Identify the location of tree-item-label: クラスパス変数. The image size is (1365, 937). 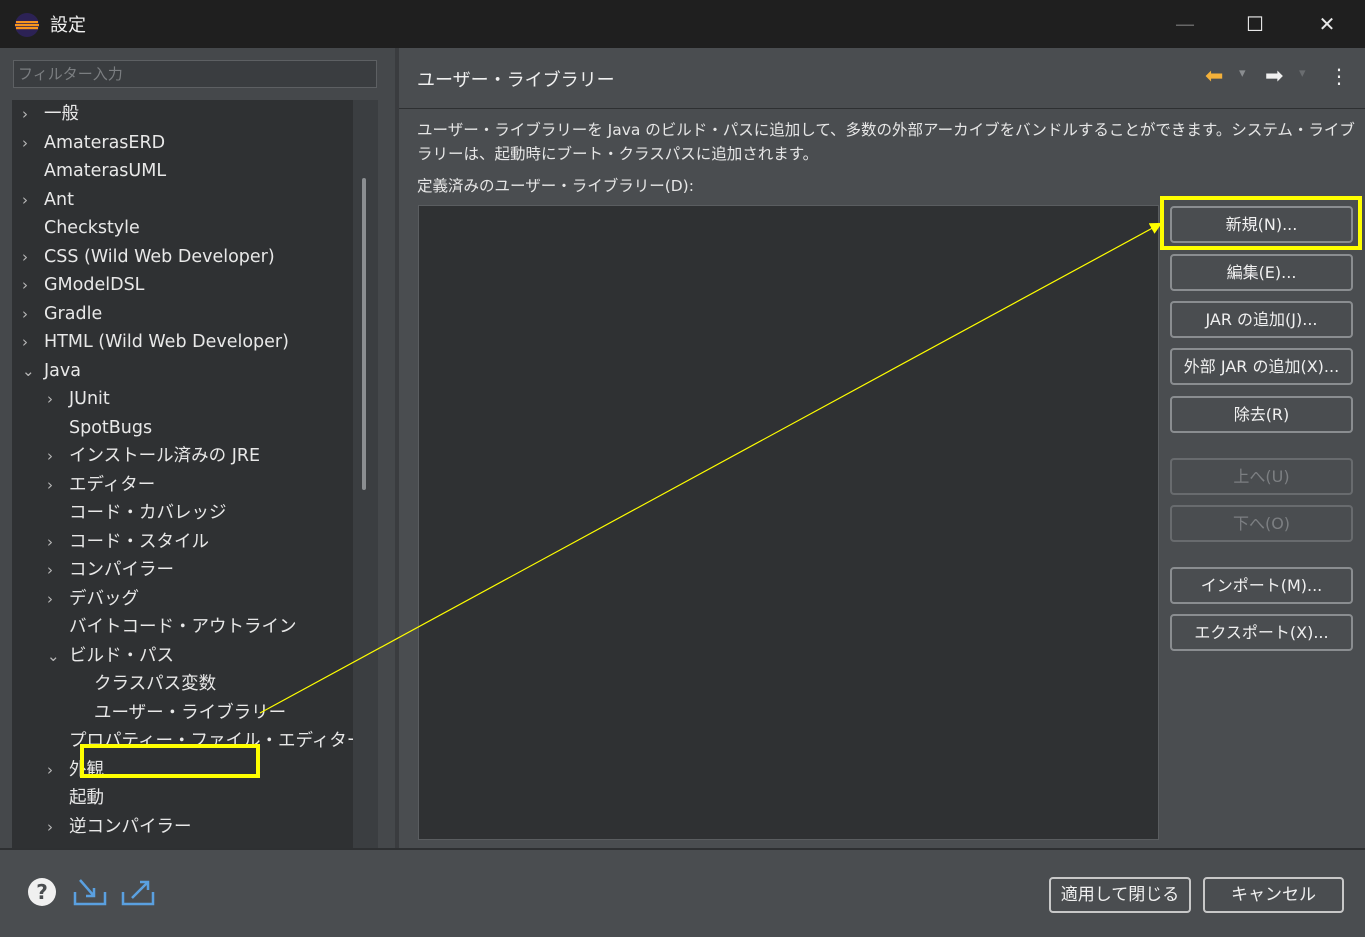
(155, 684).